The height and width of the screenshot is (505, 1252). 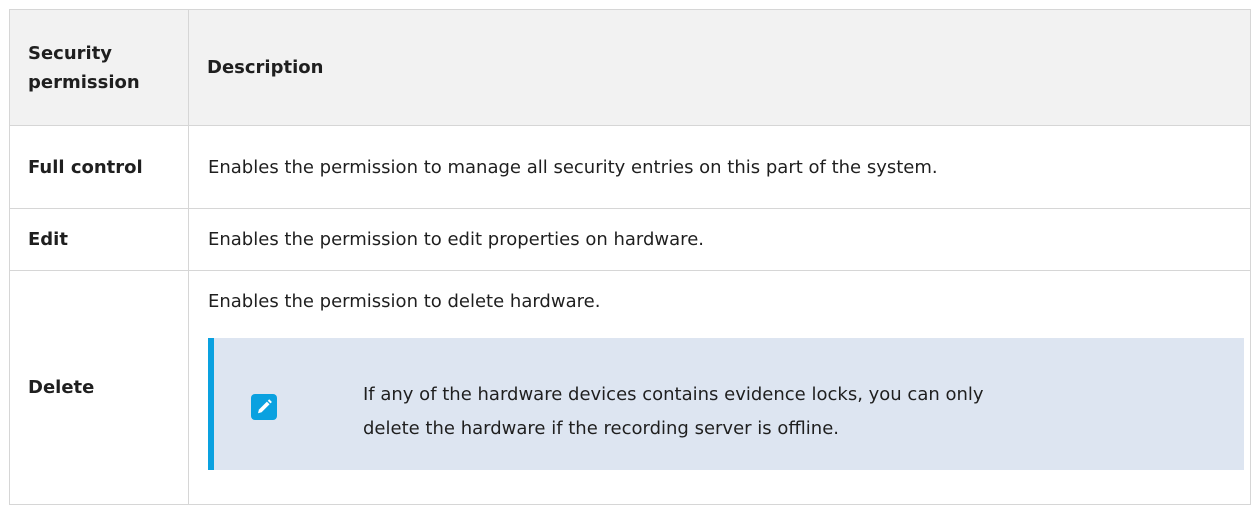 What do you see at coordinates (99, 387) in the screenshot?
I see `permission-name-cell: Delete` at bounding box center [99, 387].